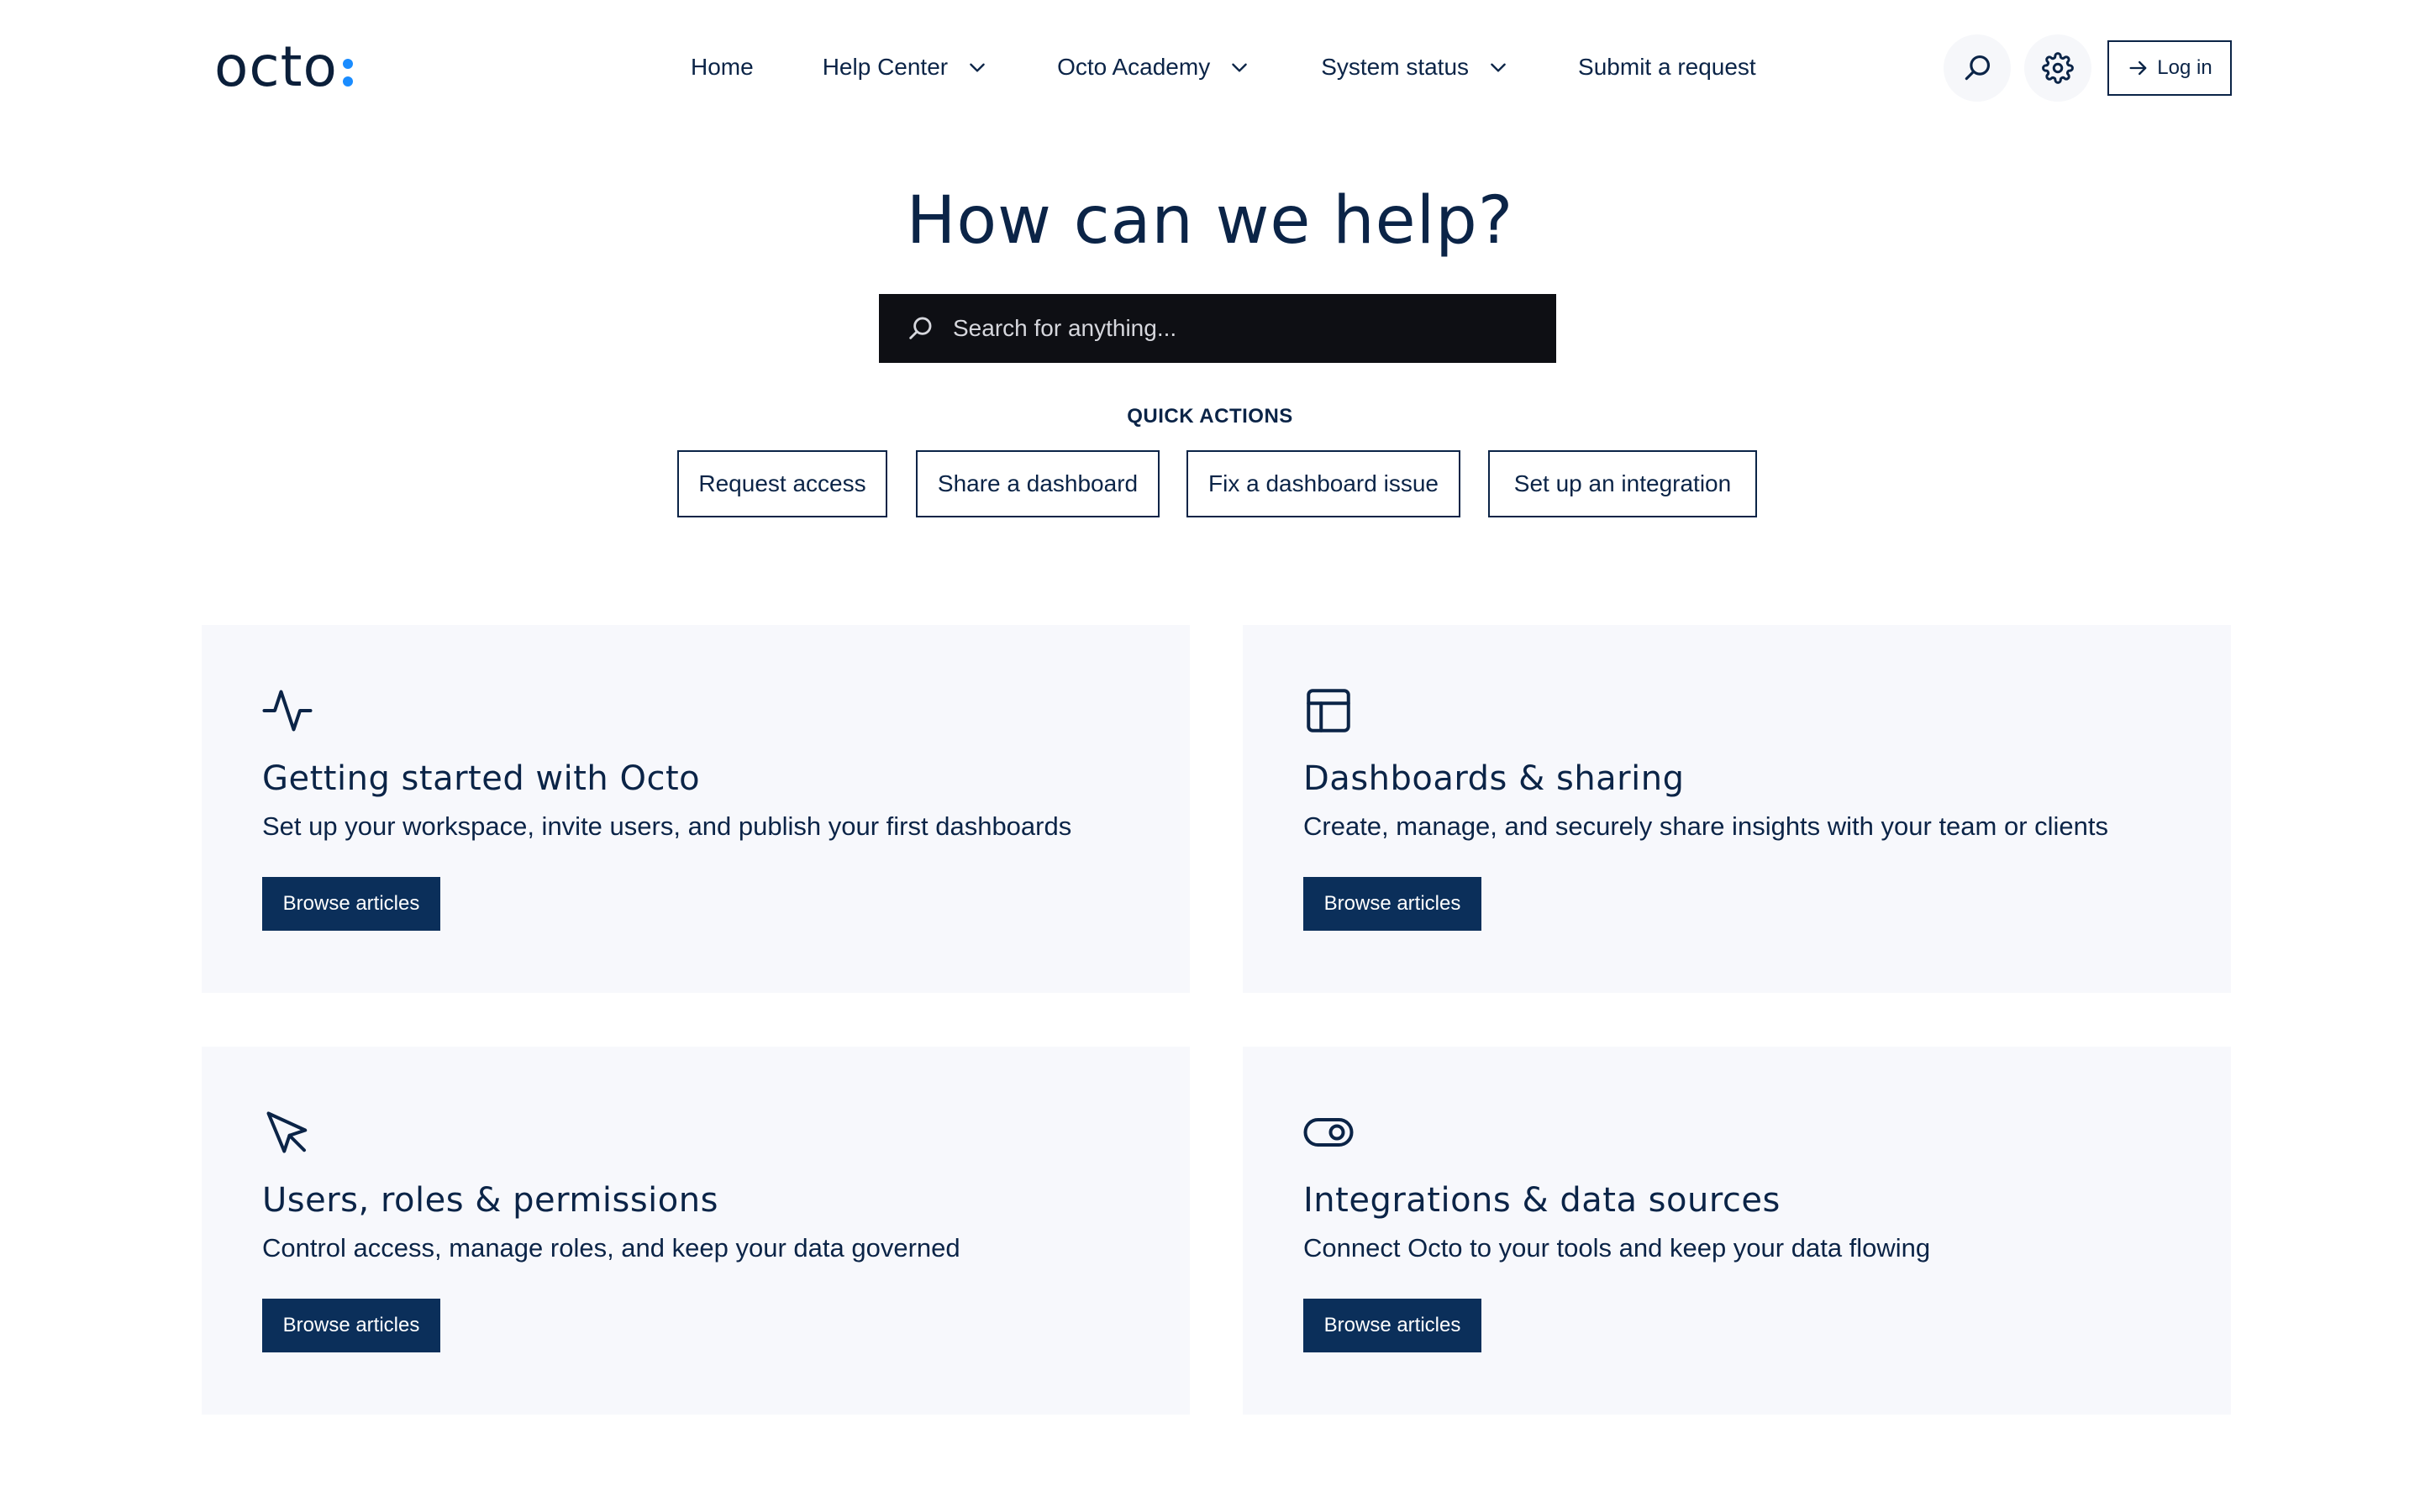 This screenshot has width=2420, height=1512. Describe the element at coordinates (276, 66) in the screenshot. I see `logo-text: octo` at that location.